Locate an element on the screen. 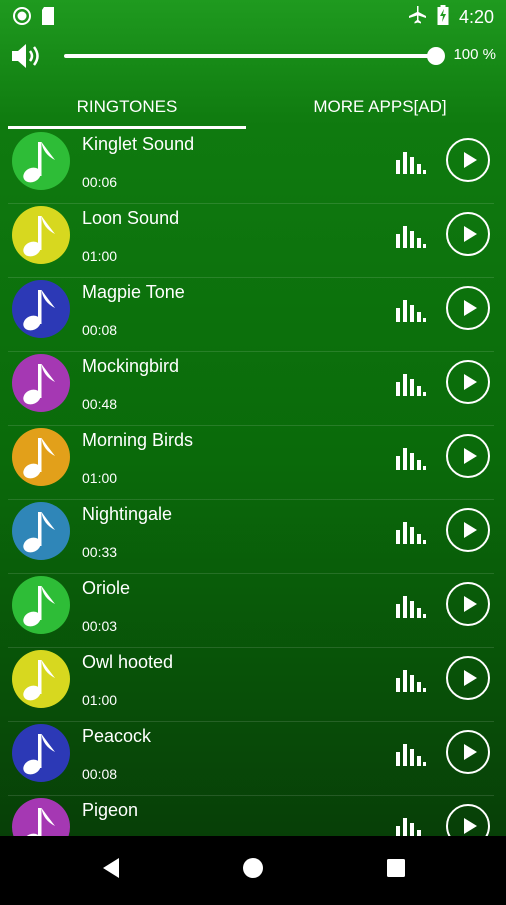 This screenshot has width=506, height=905. airplane-mode-icon is located at coordinates (417, 17).